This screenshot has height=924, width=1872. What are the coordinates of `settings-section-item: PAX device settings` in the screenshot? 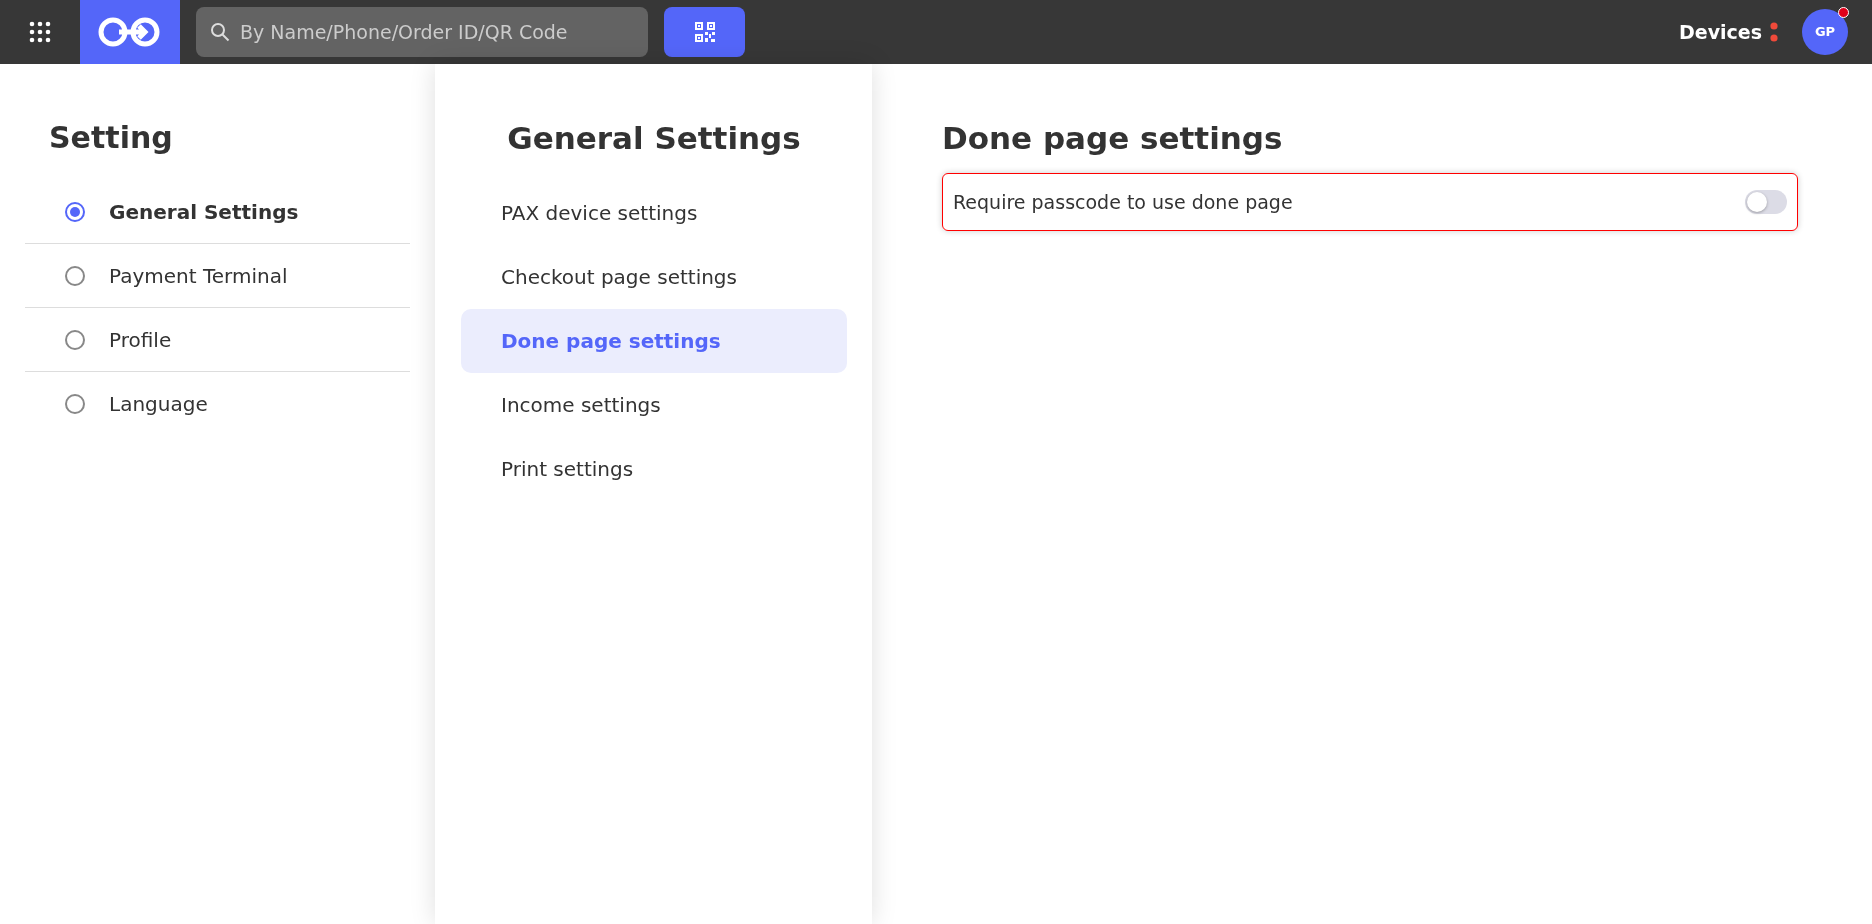 It's located at (654, 213).